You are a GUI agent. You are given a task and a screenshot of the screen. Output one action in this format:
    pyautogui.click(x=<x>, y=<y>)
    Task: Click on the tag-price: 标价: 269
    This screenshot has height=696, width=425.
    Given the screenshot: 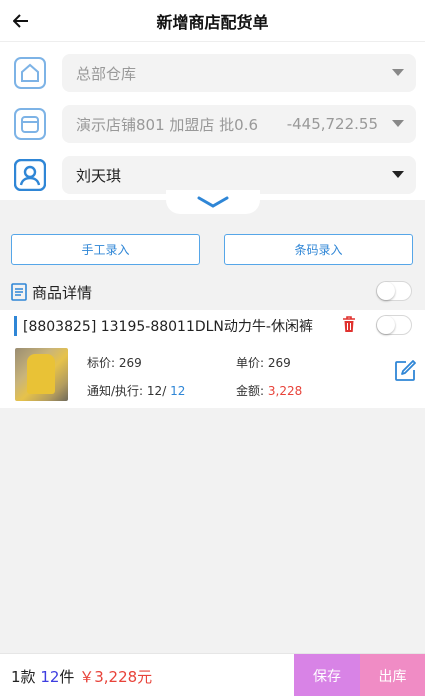 What is the action you would take?
    pyautogui.click(x=114, y=362)
    